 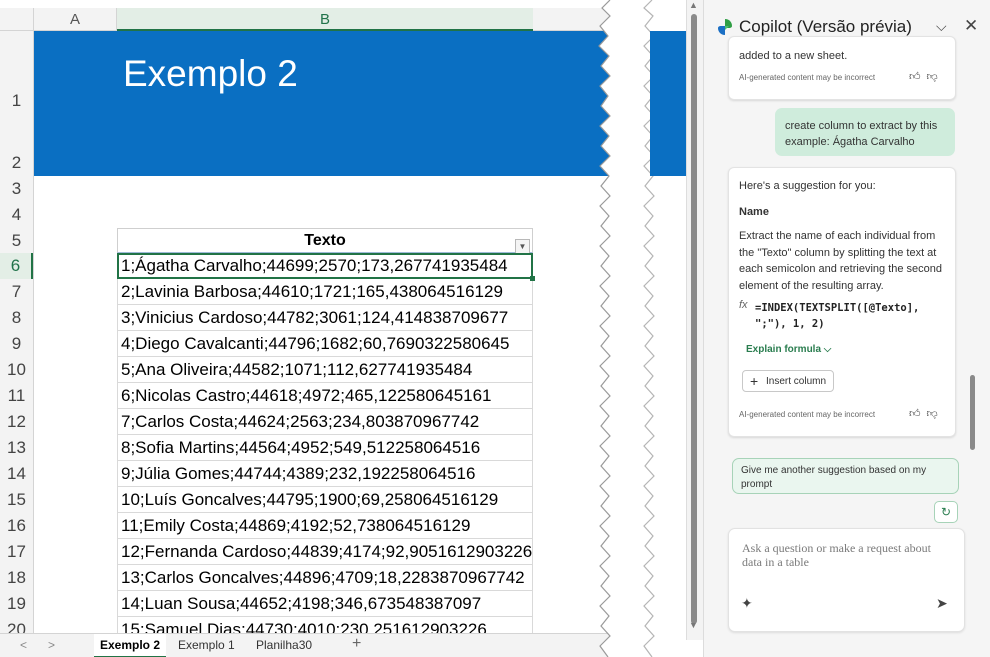 I want to click on send-icon: ➤, so click(x=942, y=603).